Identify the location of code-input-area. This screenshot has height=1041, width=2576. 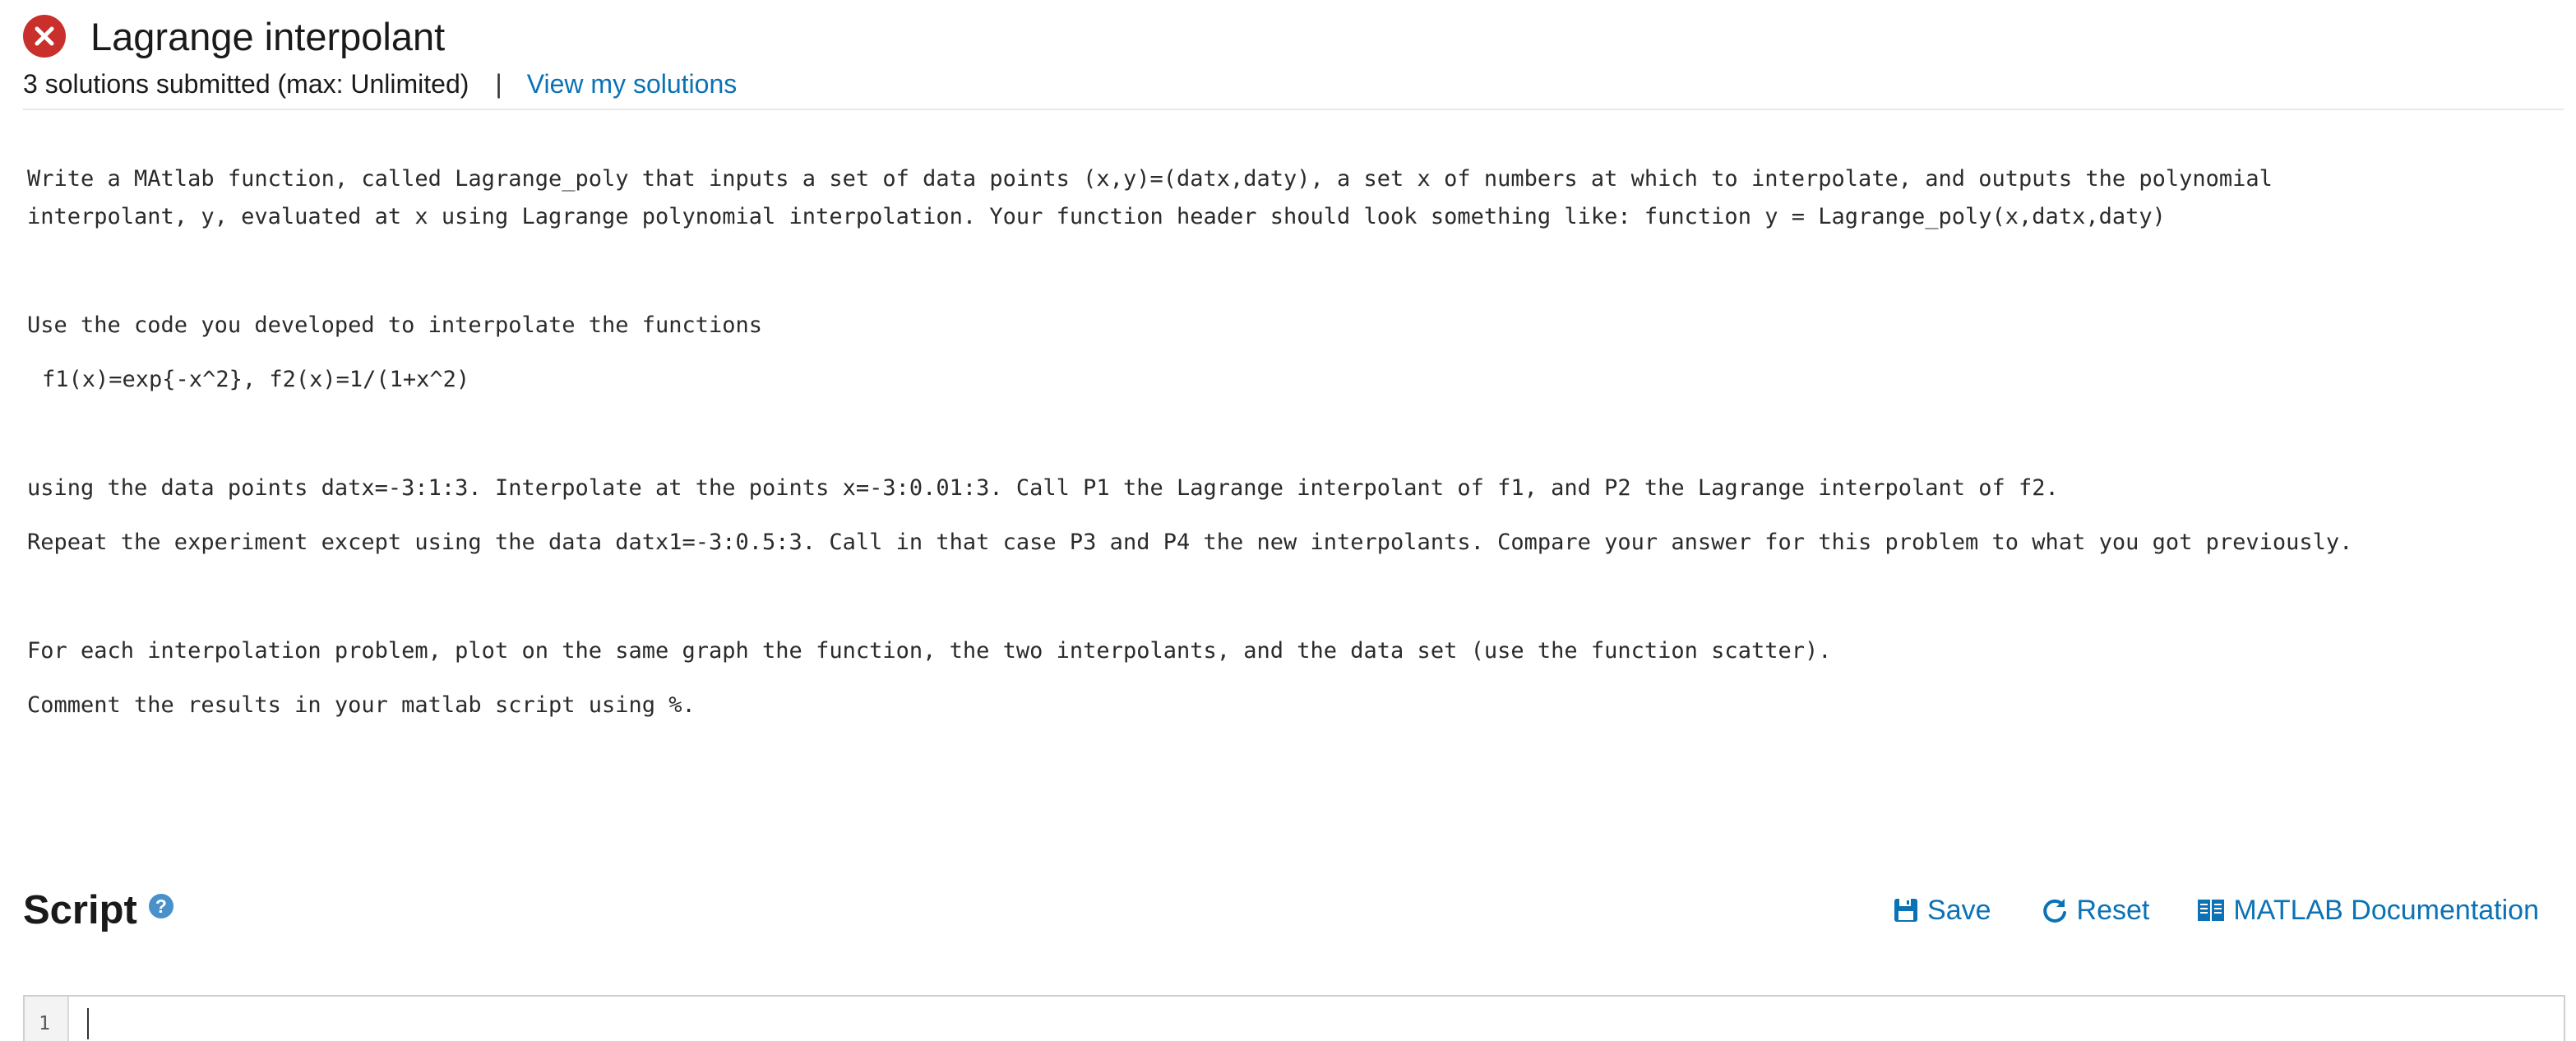
(1317, 1019).